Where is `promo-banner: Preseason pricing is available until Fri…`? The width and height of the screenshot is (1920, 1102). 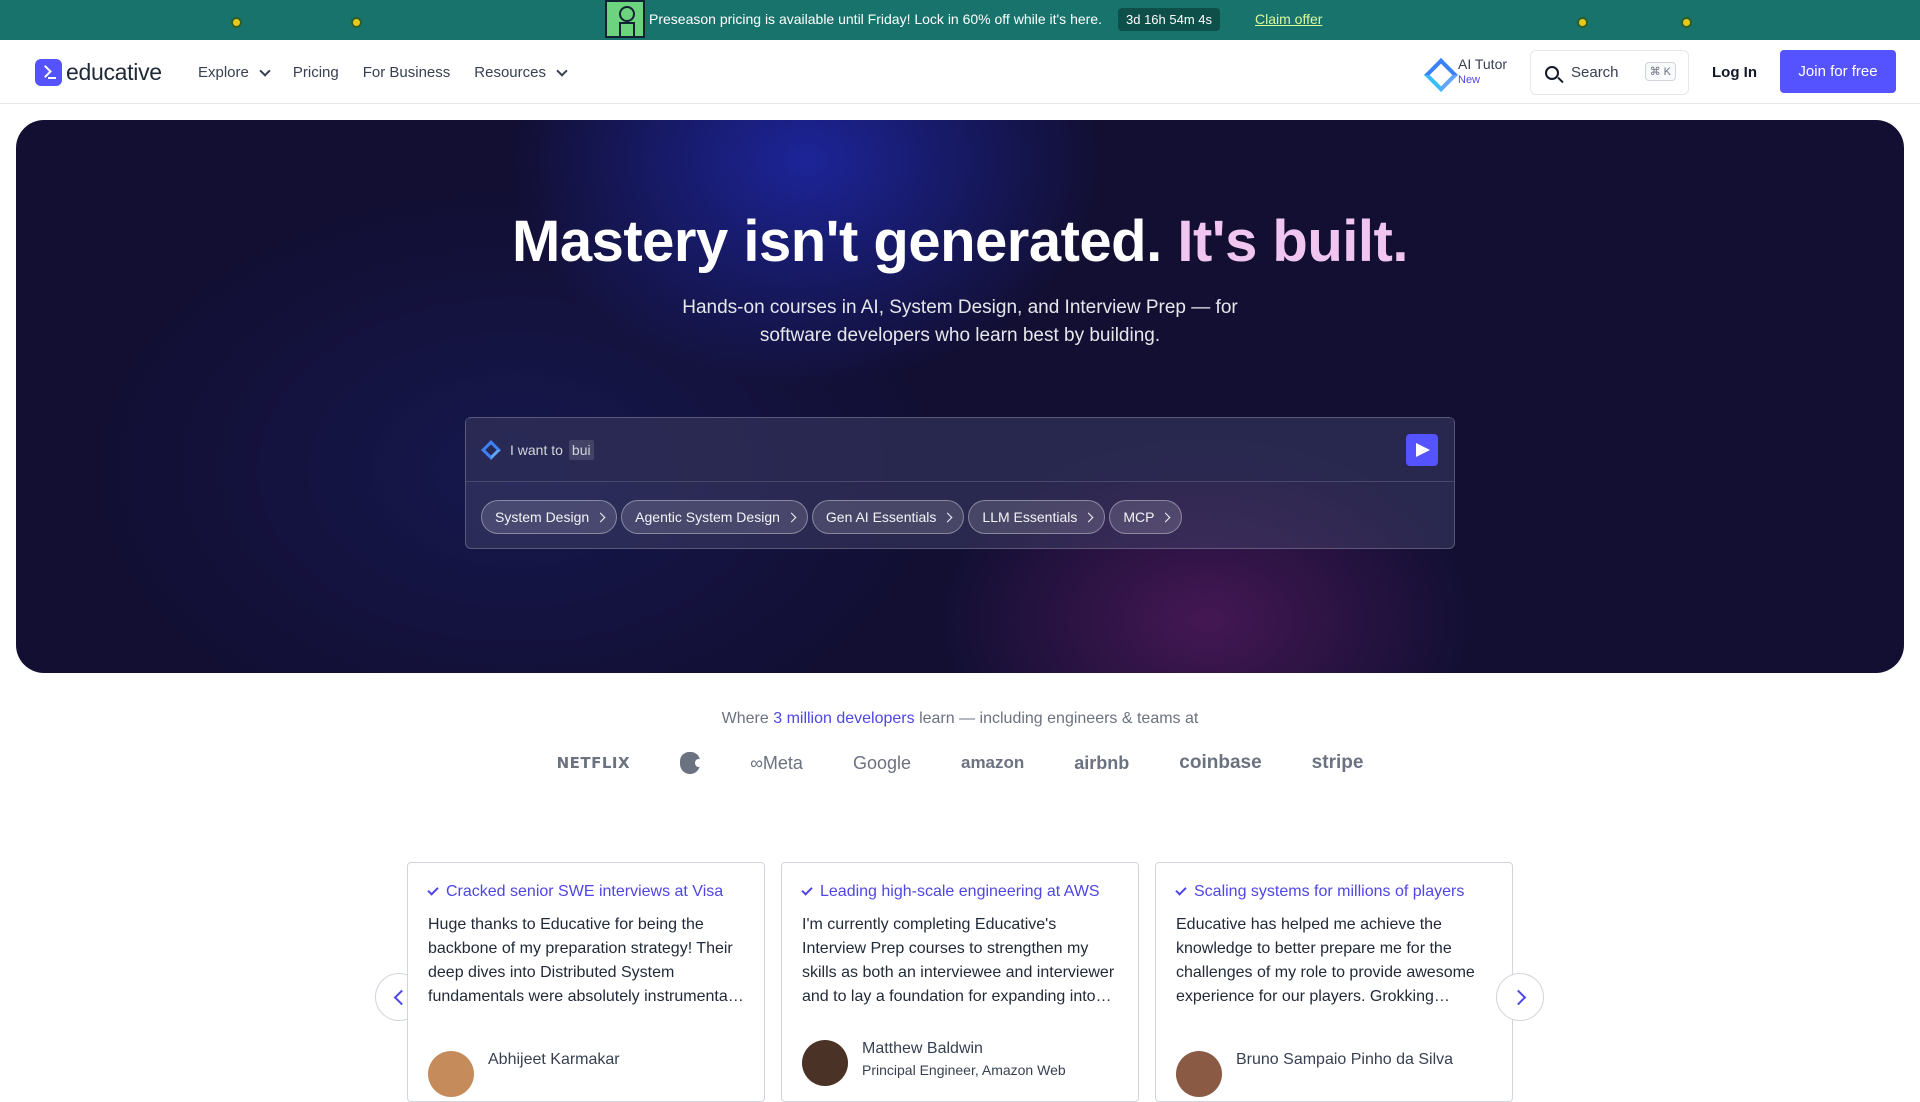 promo-banner: Preseason pricing is available until Fri… is located at coordinates (960, 20).